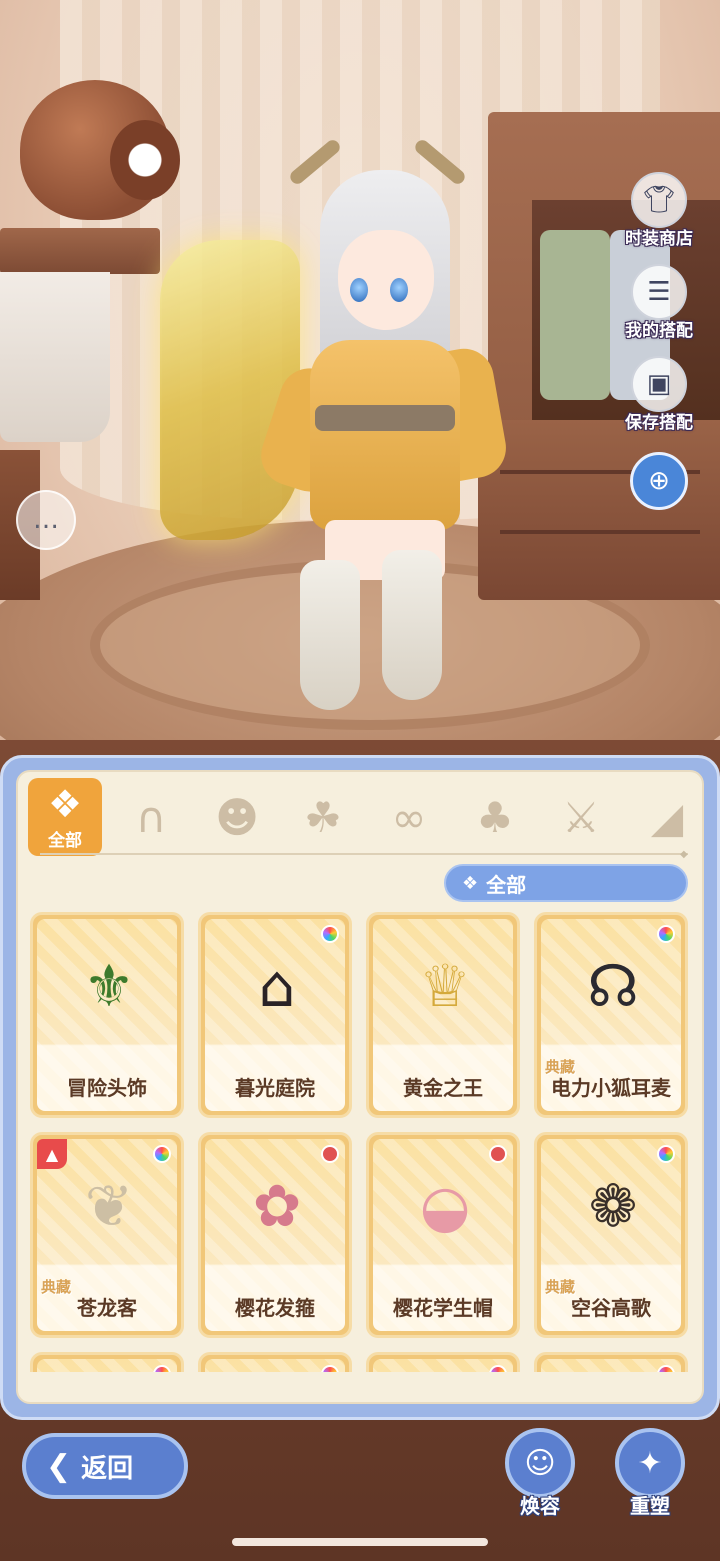  I want to click on tab-eyewear: ∞, so click(409, 817).